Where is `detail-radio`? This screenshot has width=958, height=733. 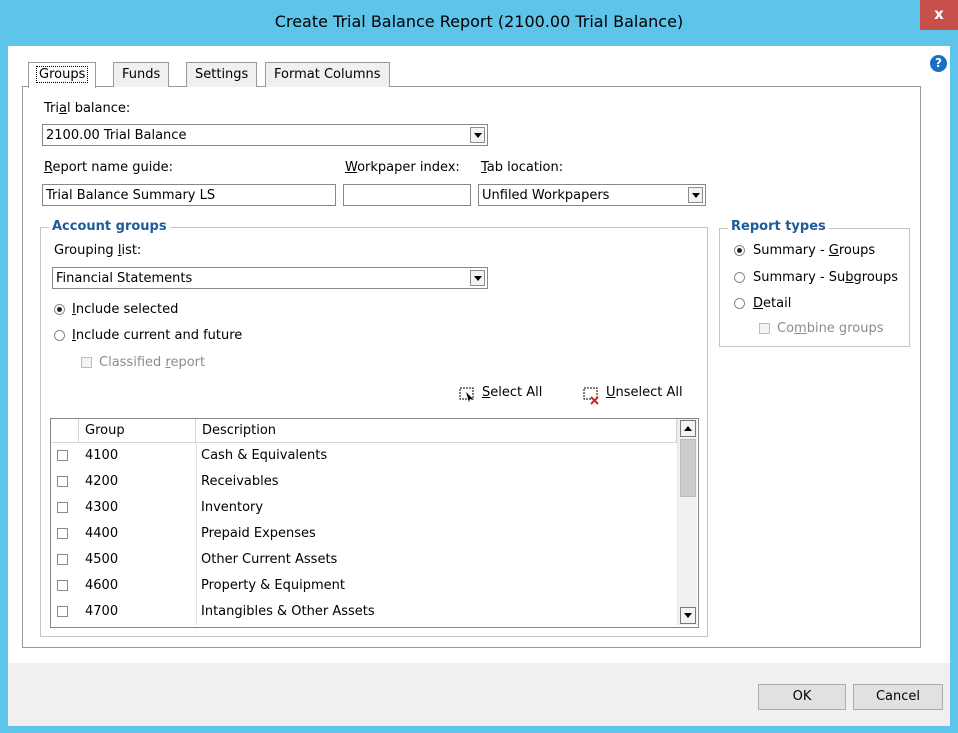
detail-radio is located at coordinates (739, 303).